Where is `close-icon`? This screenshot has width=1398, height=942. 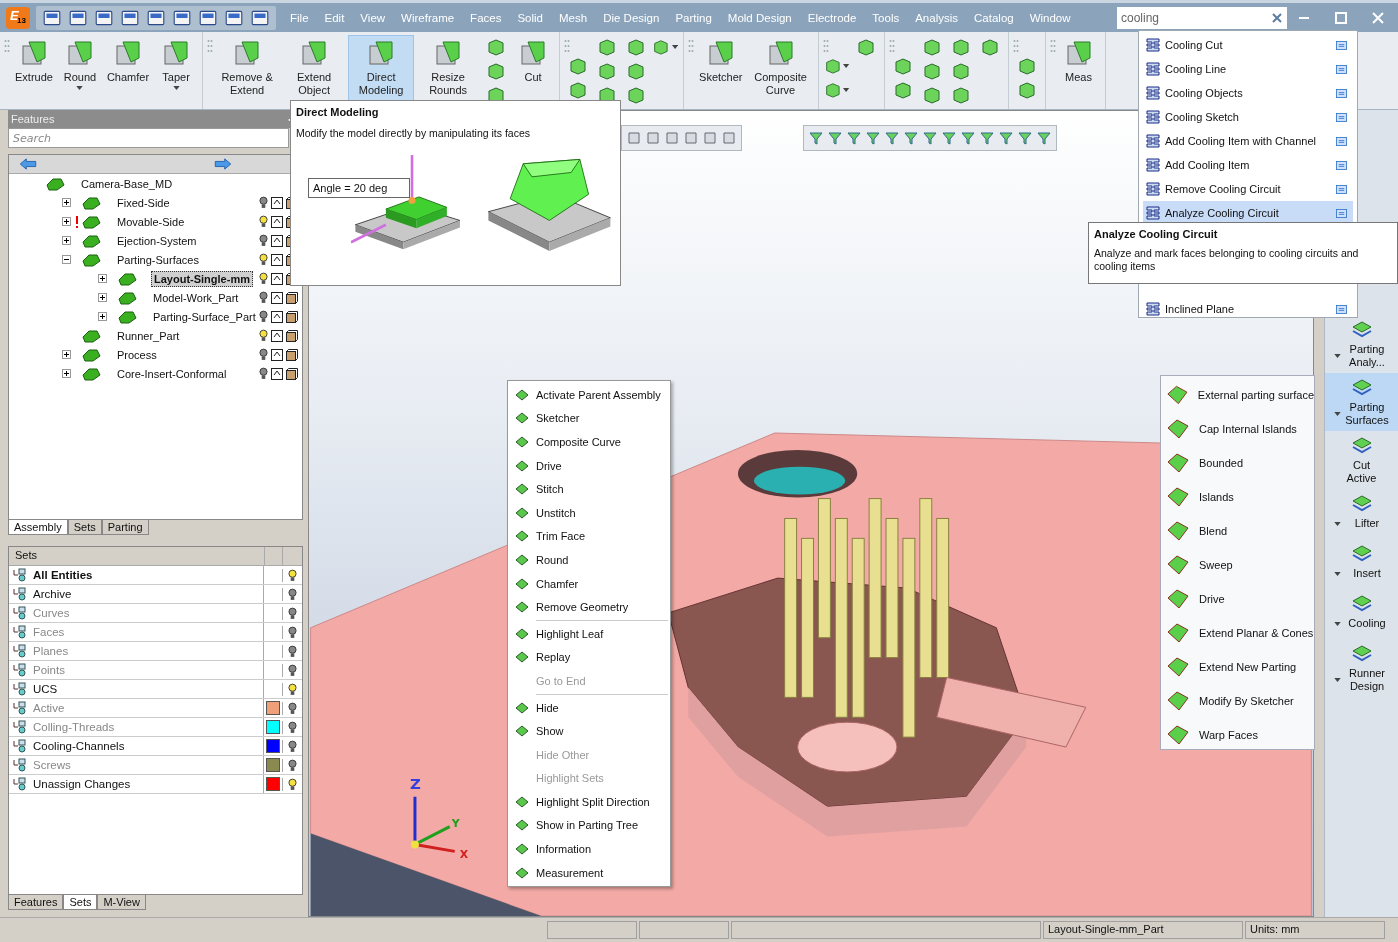 close-icon is located at coordinates (1378, 17).